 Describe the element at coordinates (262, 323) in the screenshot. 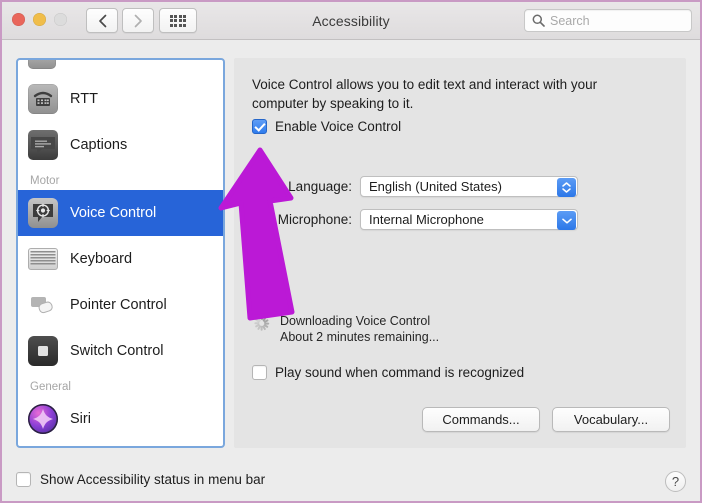

I see `spinner-icon` at that location.